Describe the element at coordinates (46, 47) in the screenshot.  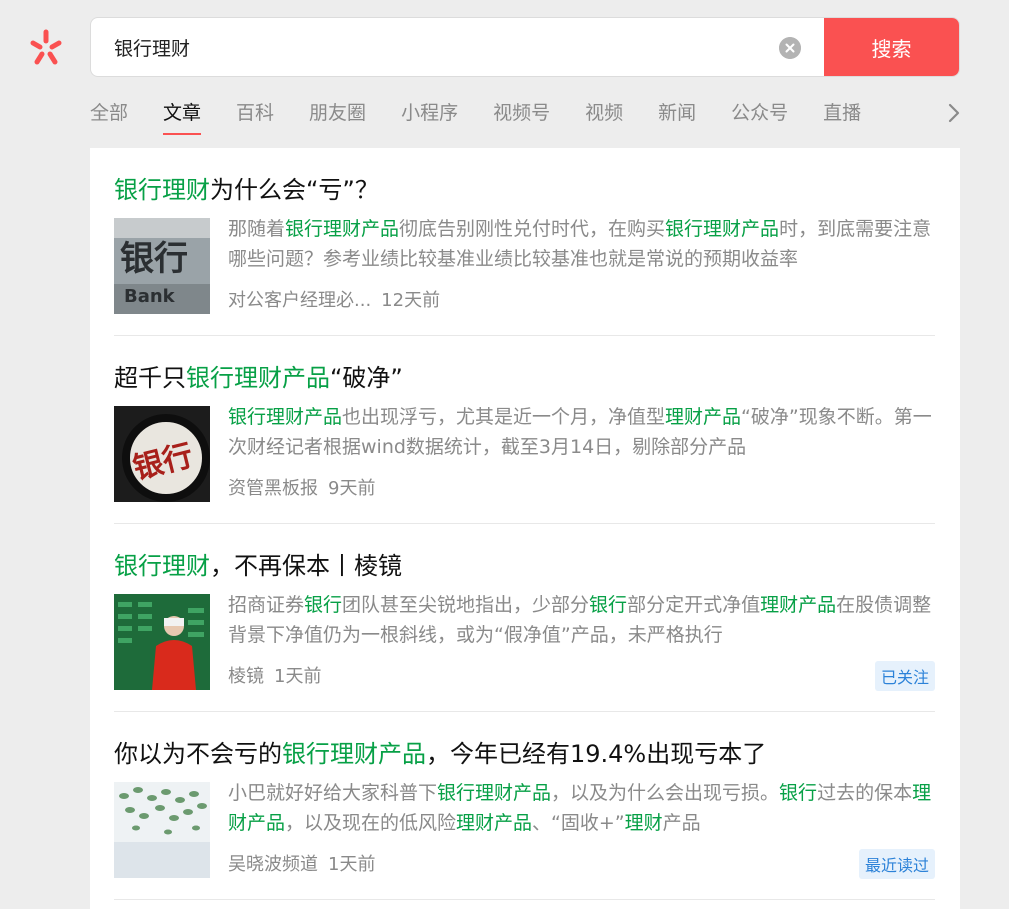
I see `wechat-search-logo` at that location.